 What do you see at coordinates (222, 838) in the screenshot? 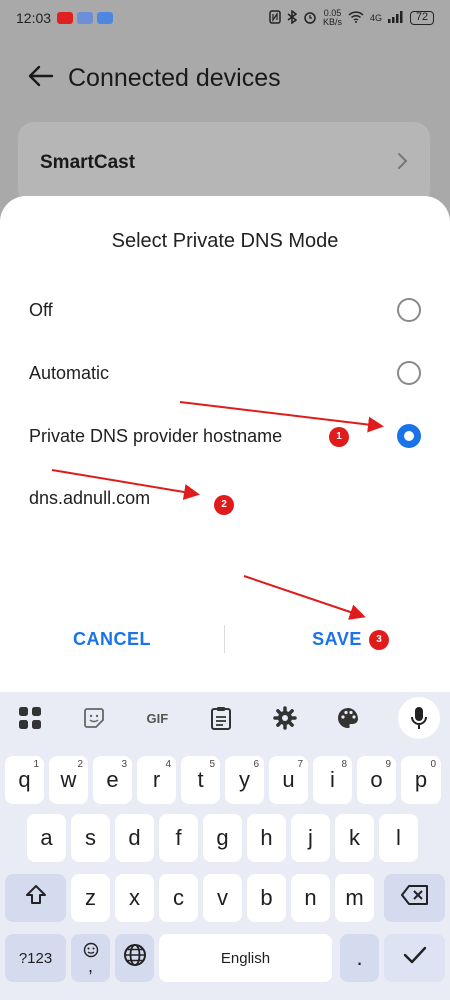
I see `key-g: g` at bounding box center [222, 838].